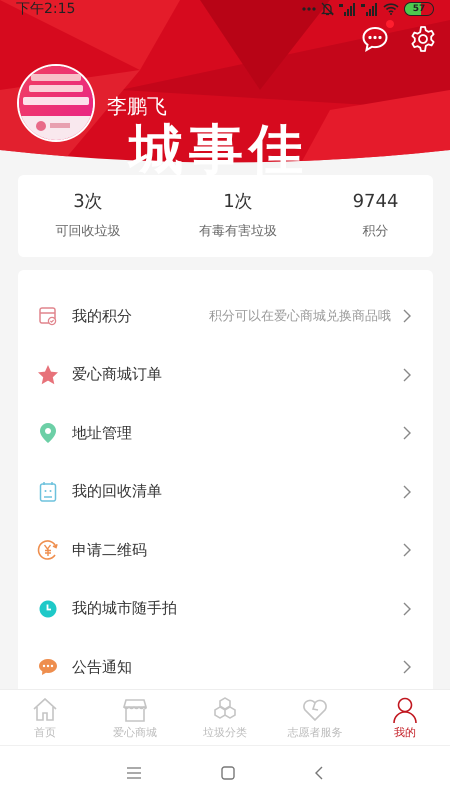 The width and height of the screenshot is (450, 800). Describe the element at coordinates (237, 374) in the screenshot. I see `menu-item: 爱心商城订单` at that location.